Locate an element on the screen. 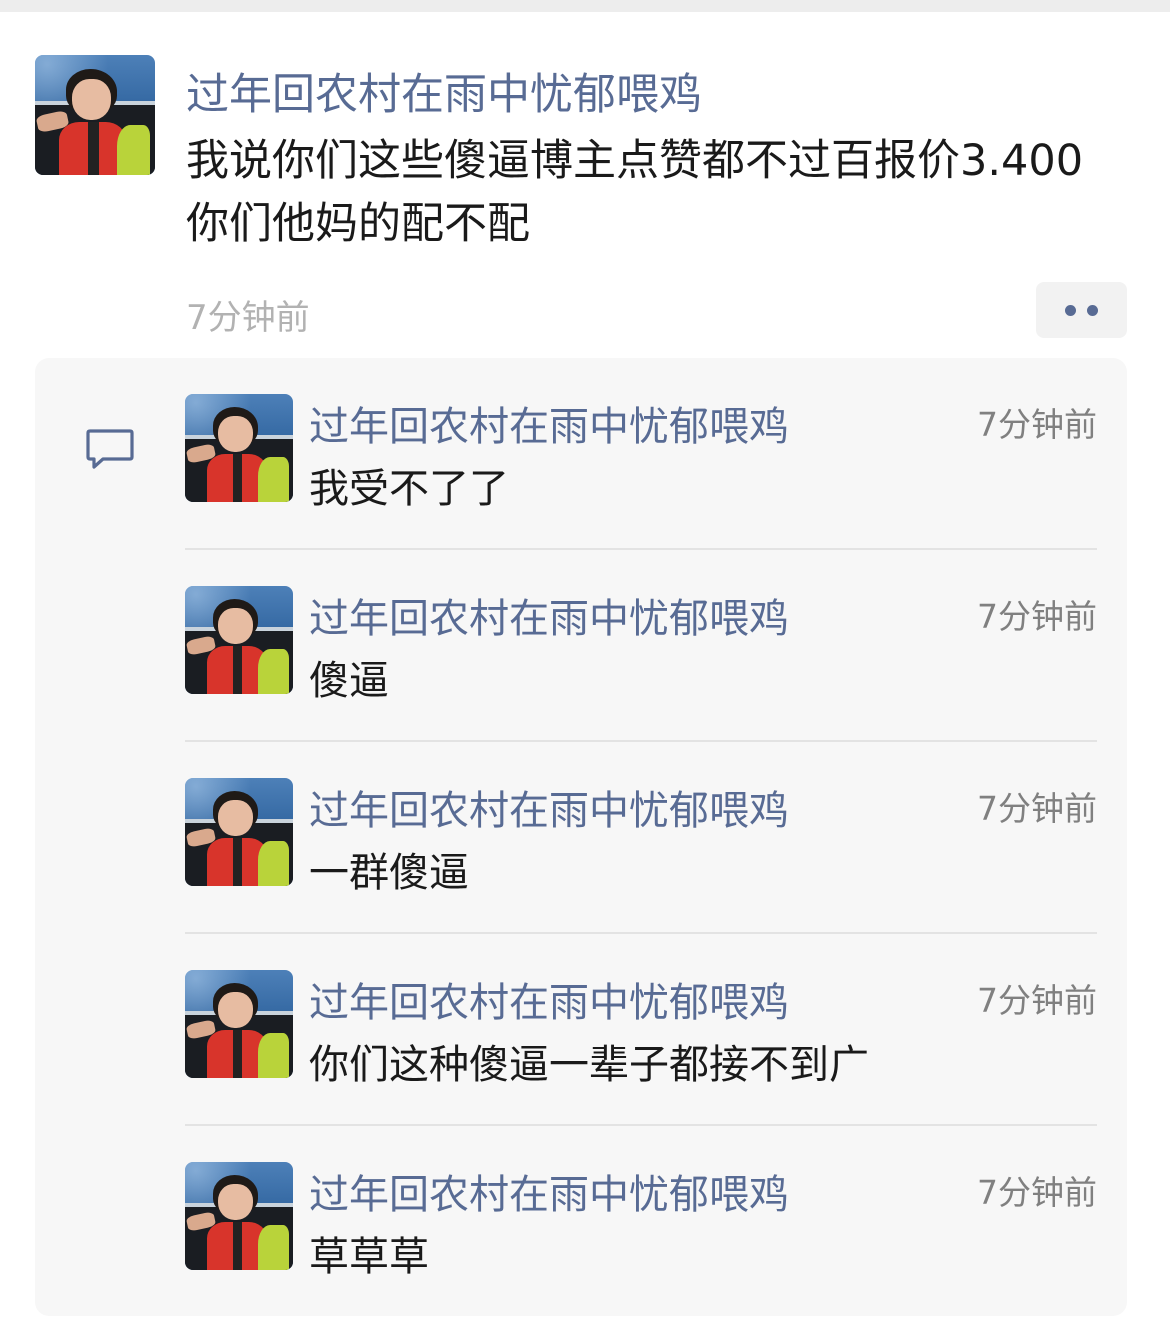  post-avatar is located at coordinates (95, 115).